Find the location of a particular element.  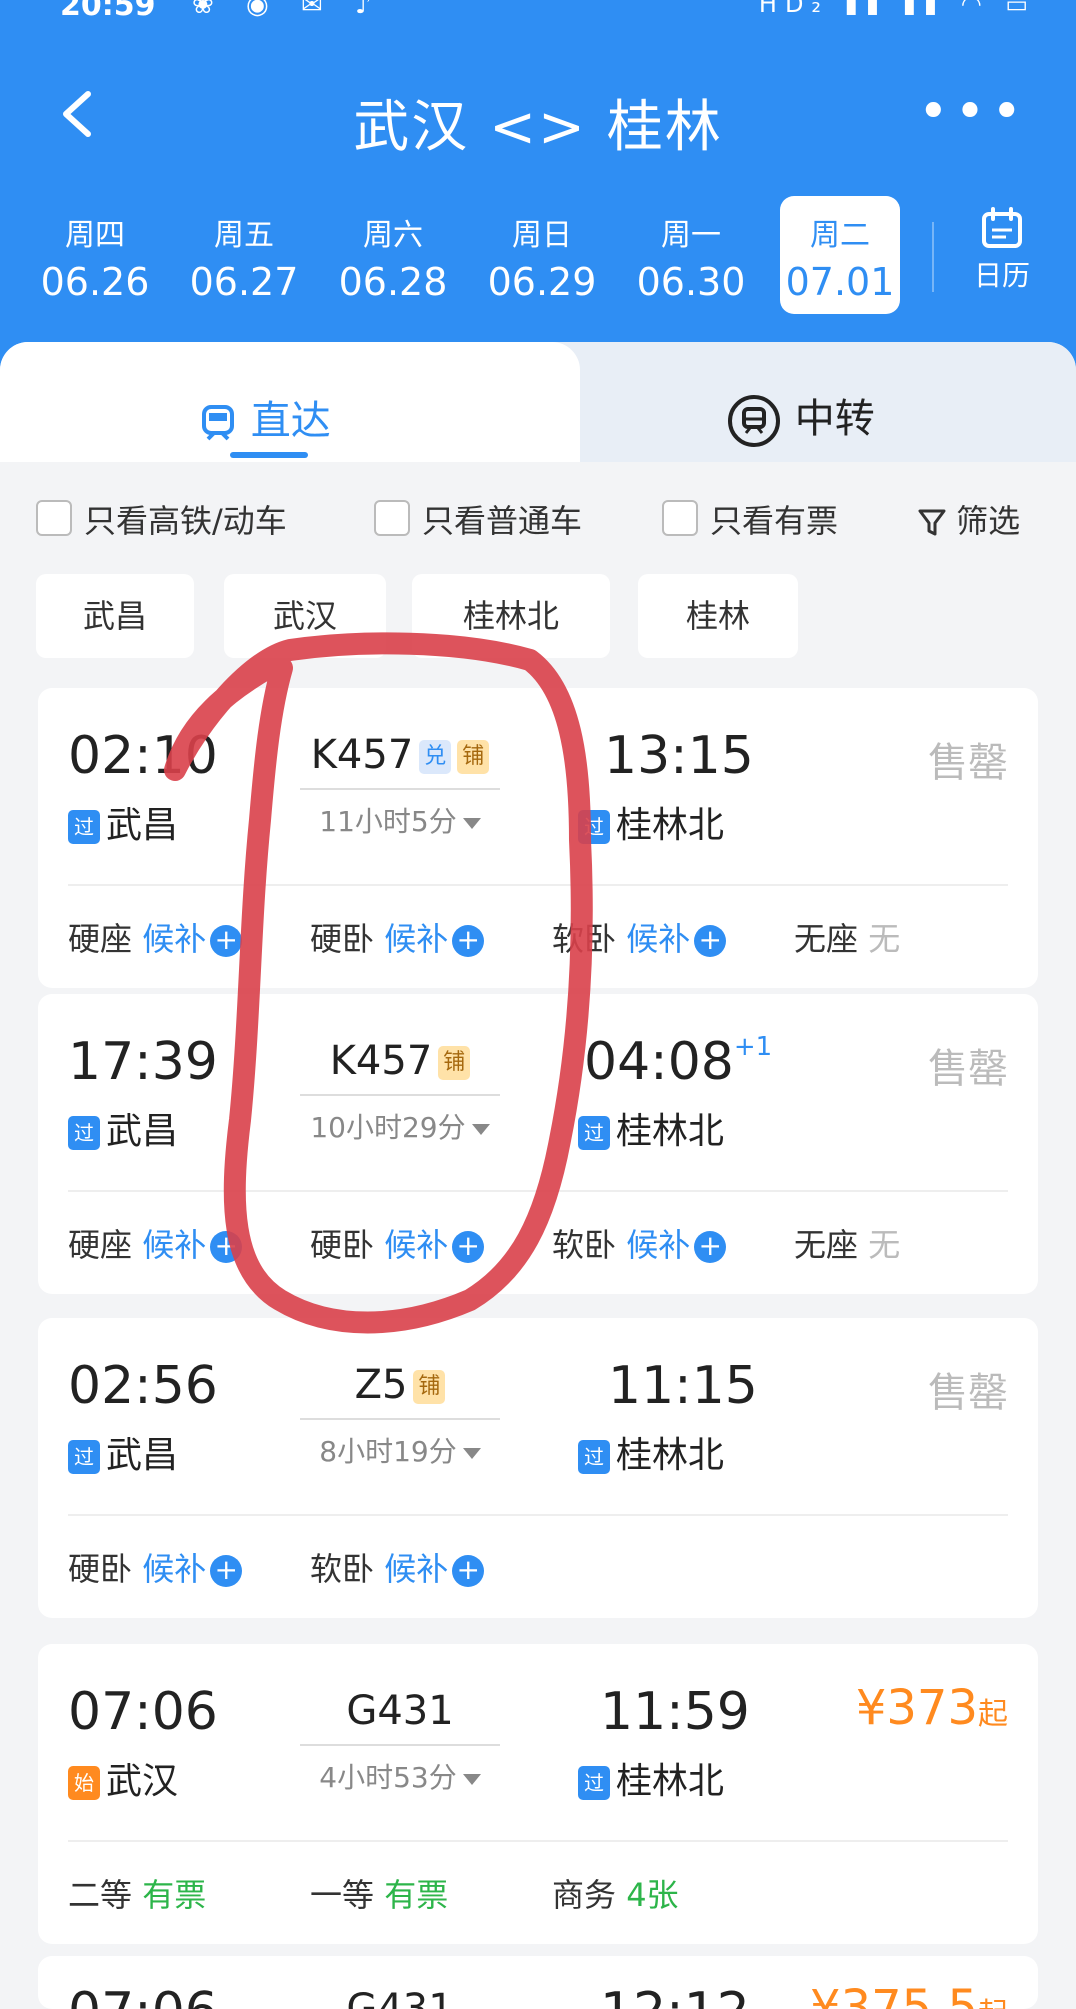

chevron-down-icon is located at coordinates (471, 1453).